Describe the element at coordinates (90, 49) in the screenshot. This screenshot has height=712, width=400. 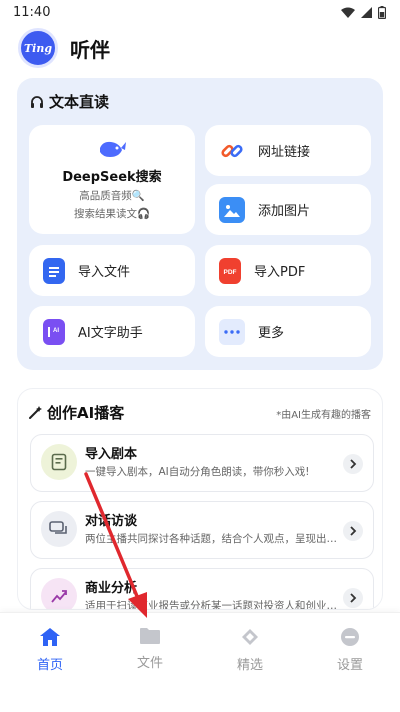
I see `app-name: 听伴` at that location.